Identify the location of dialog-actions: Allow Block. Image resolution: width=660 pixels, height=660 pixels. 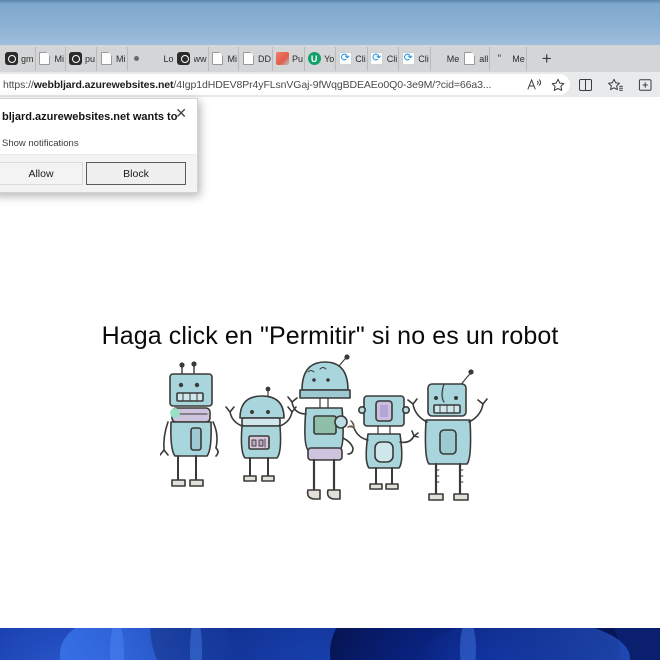
(98, 173).